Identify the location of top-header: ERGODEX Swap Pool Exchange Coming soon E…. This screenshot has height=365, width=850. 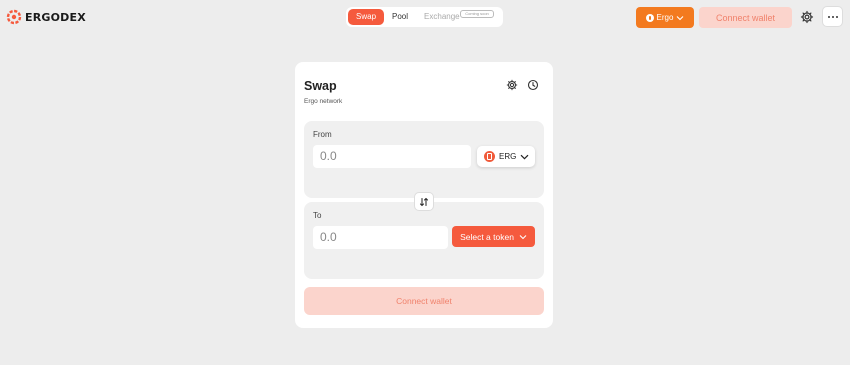
(425, 18).